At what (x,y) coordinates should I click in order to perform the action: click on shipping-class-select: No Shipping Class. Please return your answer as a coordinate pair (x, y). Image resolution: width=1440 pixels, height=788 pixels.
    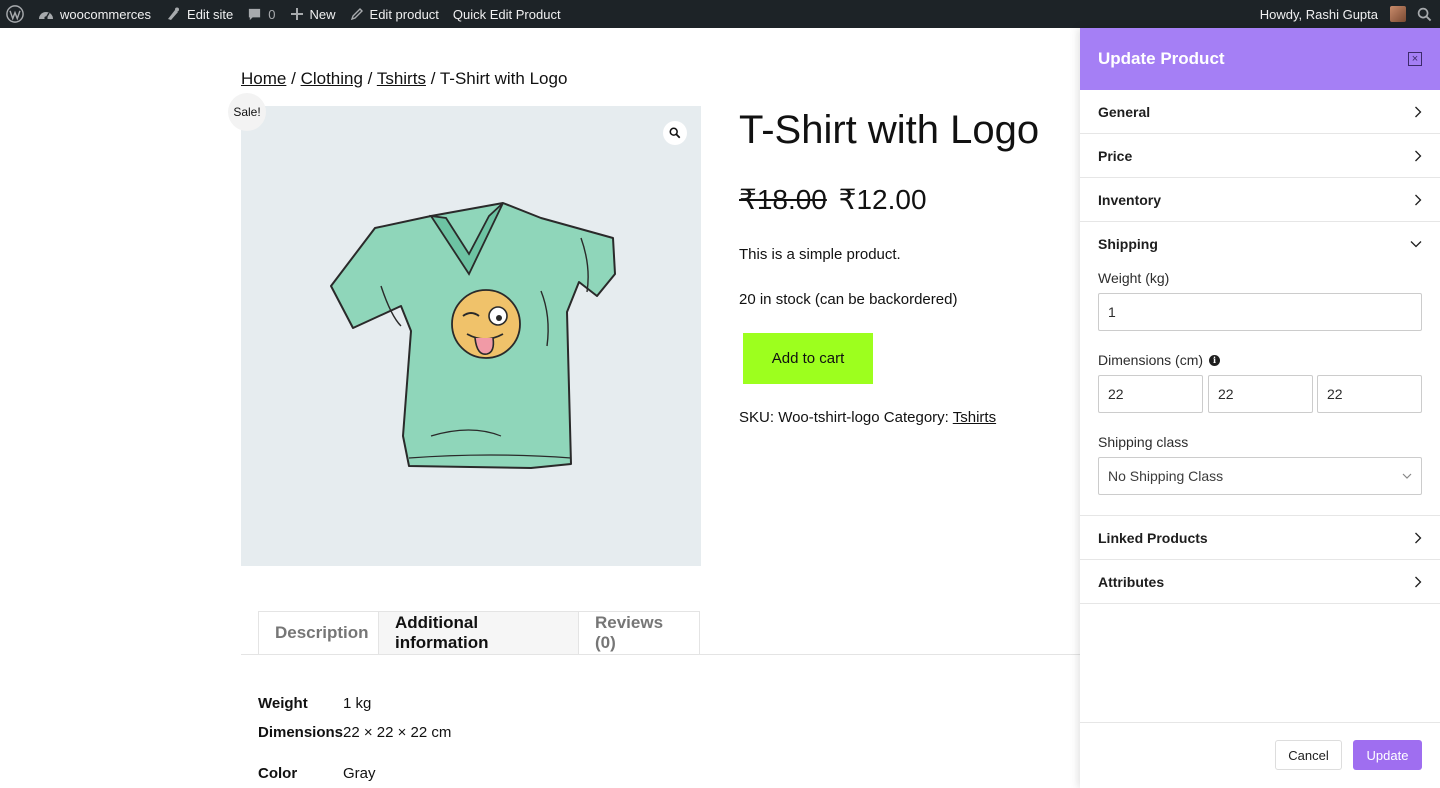
    Looking at the image, I should click on (1260, 476).